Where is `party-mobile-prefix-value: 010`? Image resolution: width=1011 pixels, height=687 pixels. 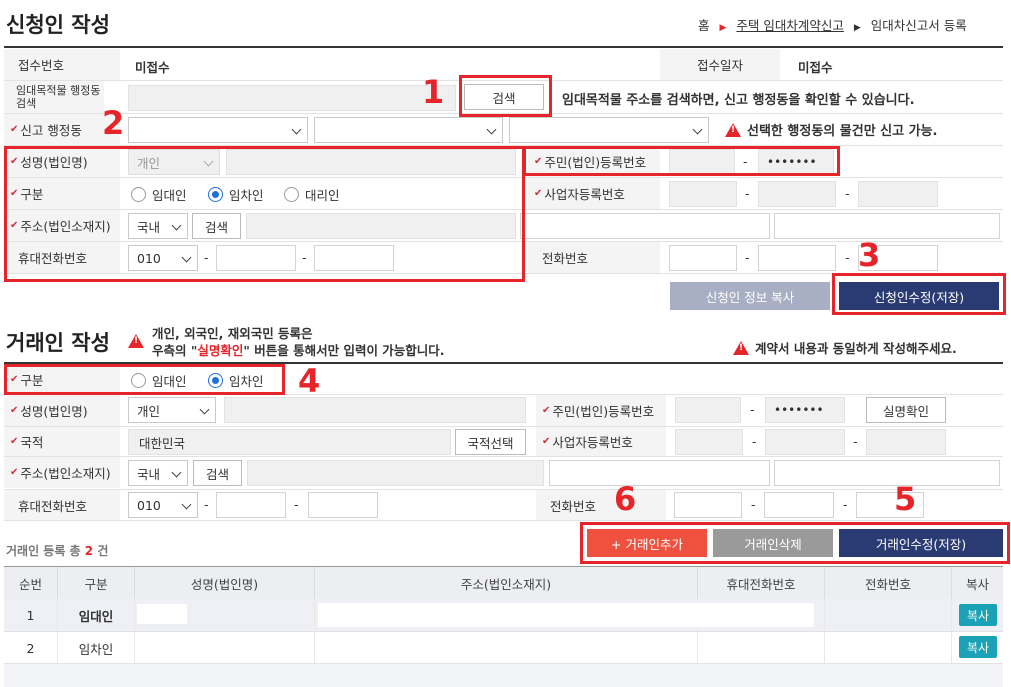
party-mobile-prefix-value: 010 is located at coordinates (149, 505).